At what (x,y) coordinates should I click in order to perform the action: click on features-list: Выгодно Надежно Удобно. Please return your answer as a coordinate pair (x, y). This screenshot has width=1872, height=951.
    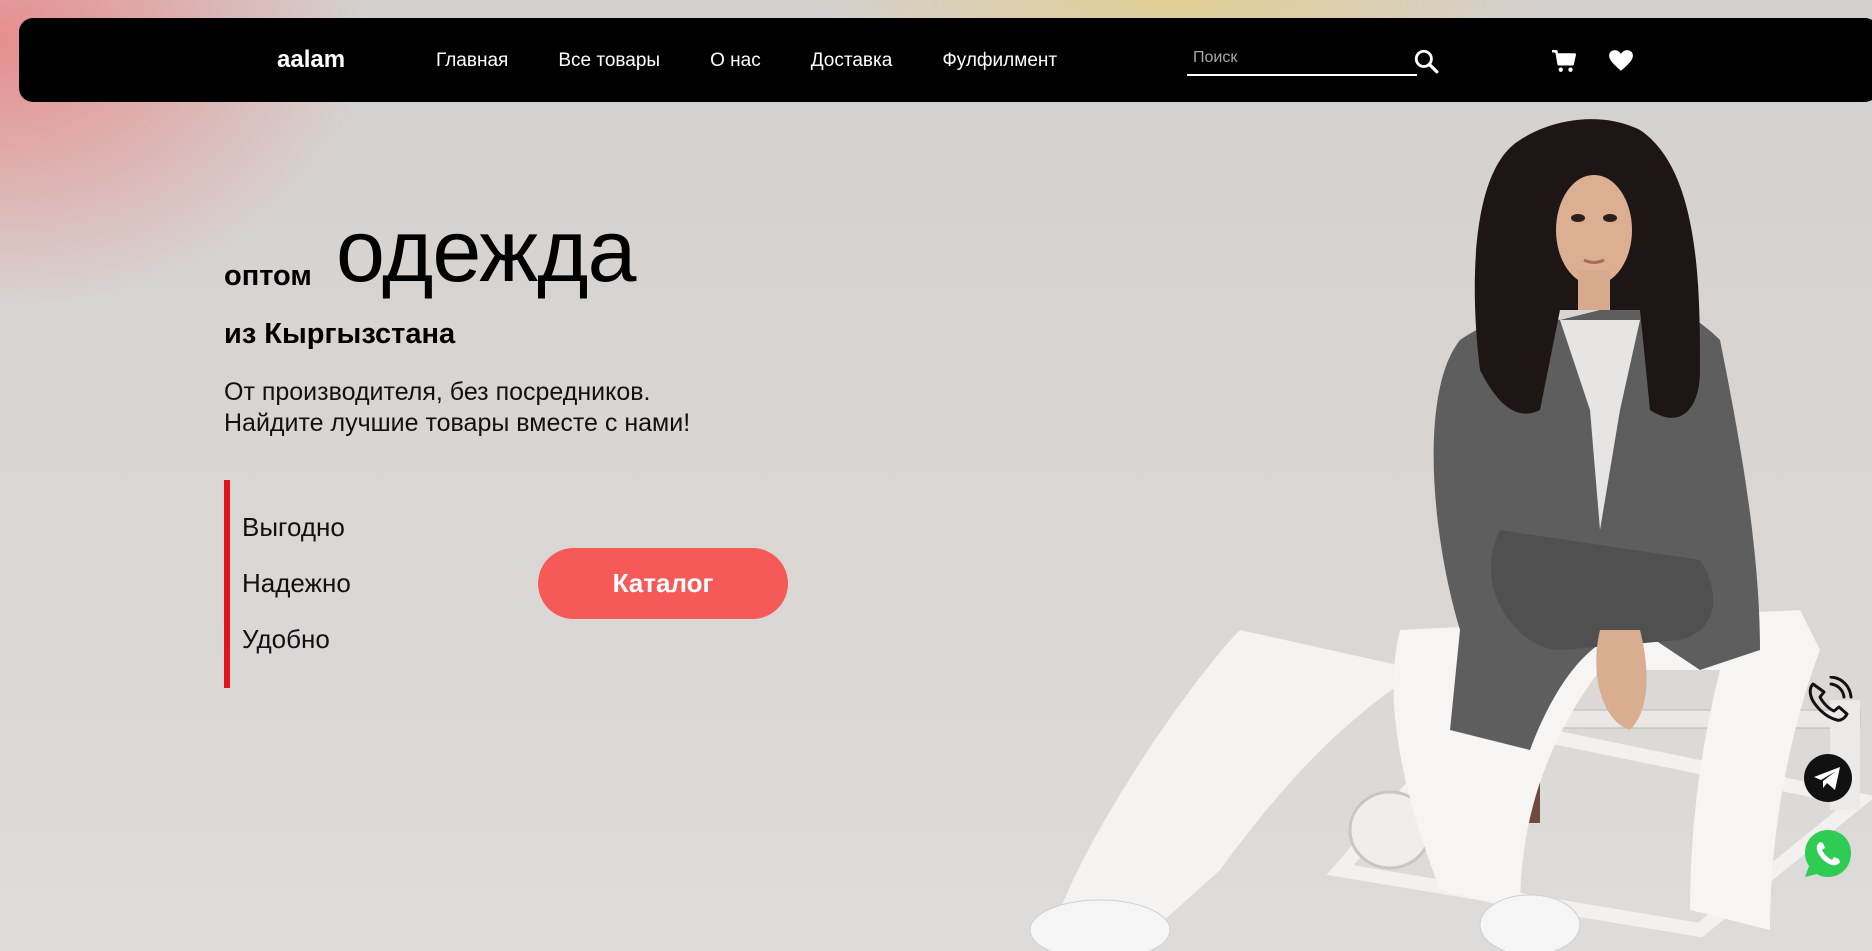
    Looking at the image, I should click on (309, 584).